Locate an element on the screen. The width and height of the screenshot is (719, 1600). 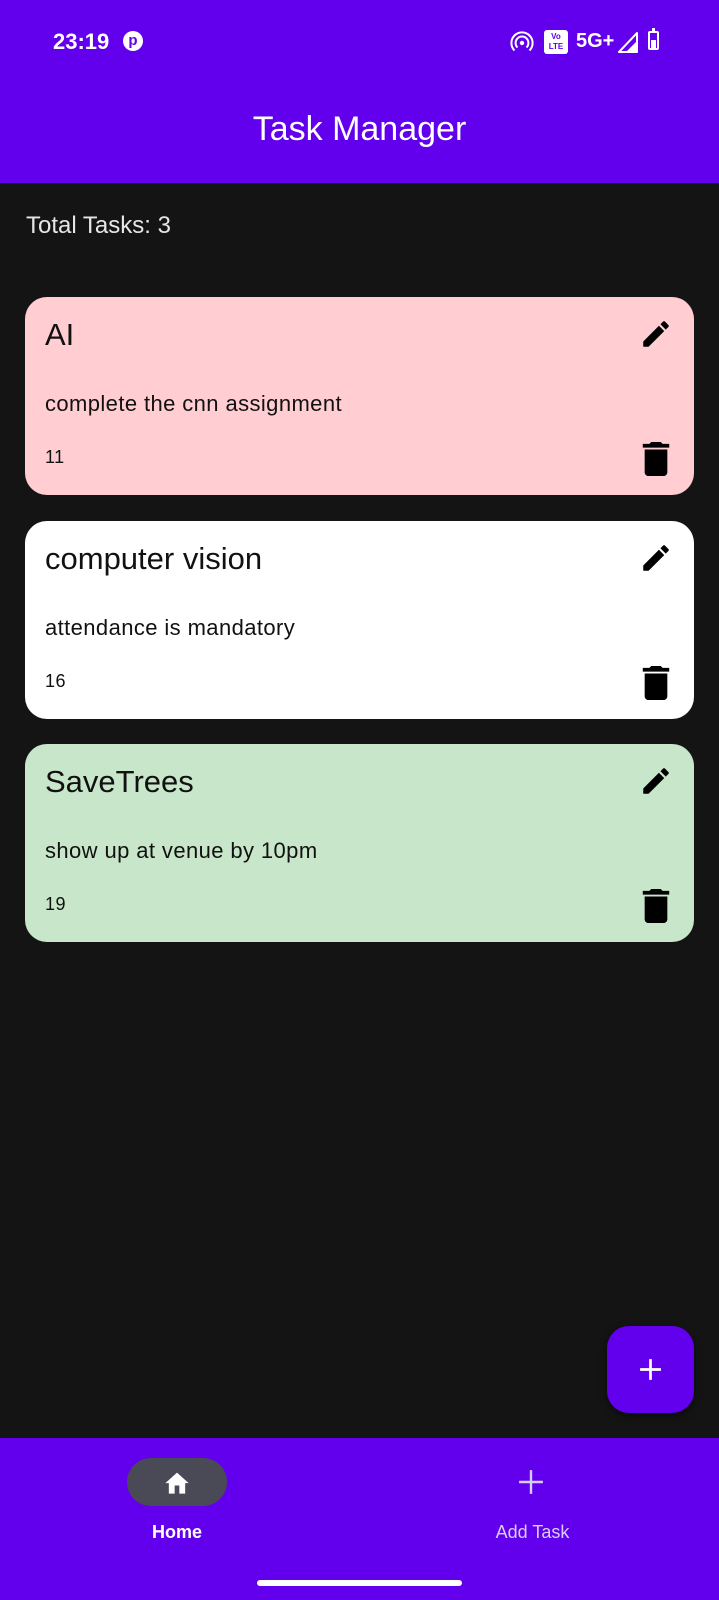
task-title: AI is located at coordinates (60, 334).